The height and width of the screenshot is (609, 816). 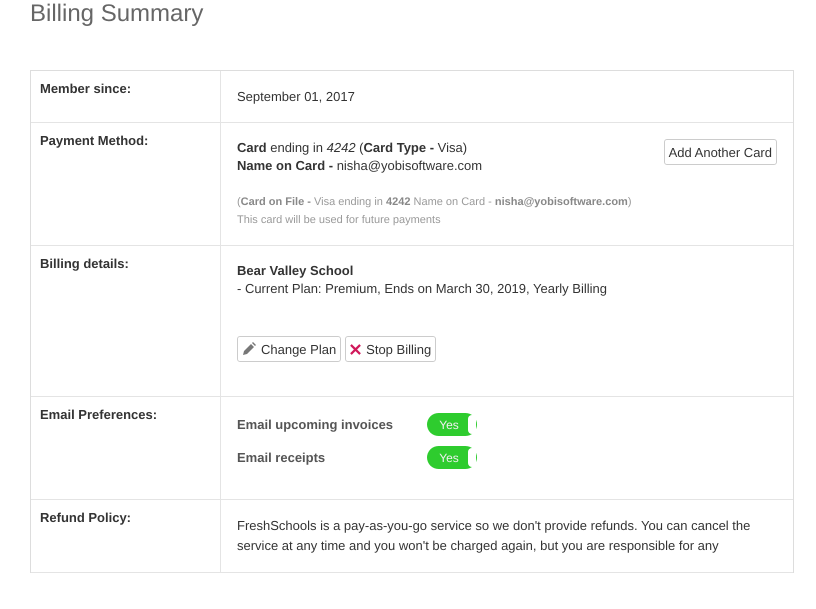 What do you see at coordinates (339, 220) in the screenshot?
I see `card-note: This card will be used for future payments` at bounding box center [339, 220].